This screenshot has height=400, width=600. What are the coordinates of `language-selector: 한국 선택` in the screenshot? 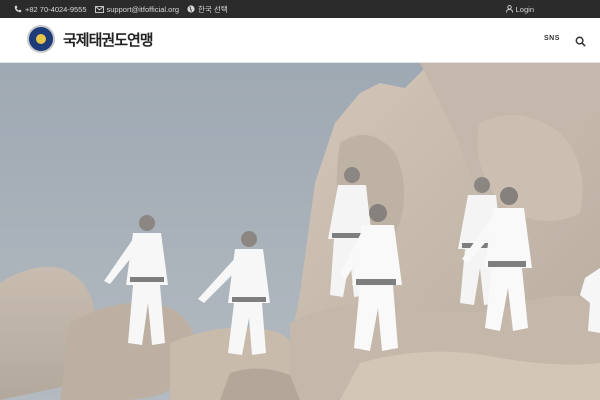 It's located at (207, 9).